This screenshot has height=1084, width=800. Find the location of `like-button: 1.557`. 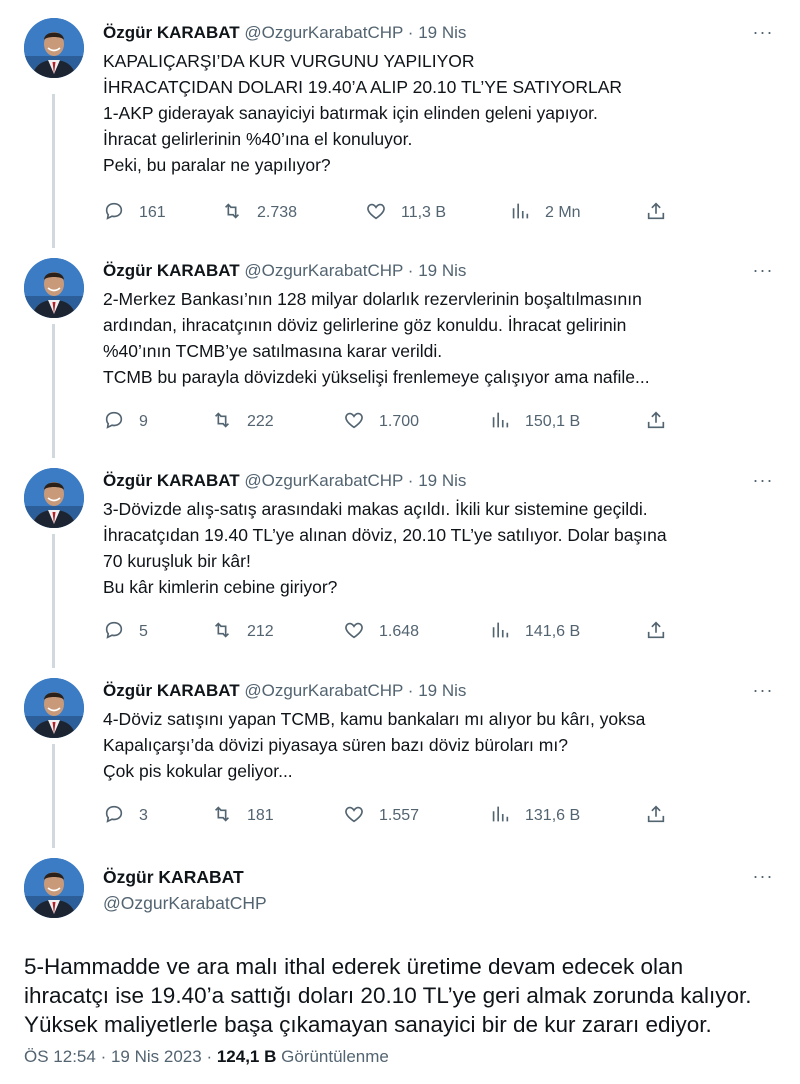

like-button: 1.557 is located at coordinates (381, 816).